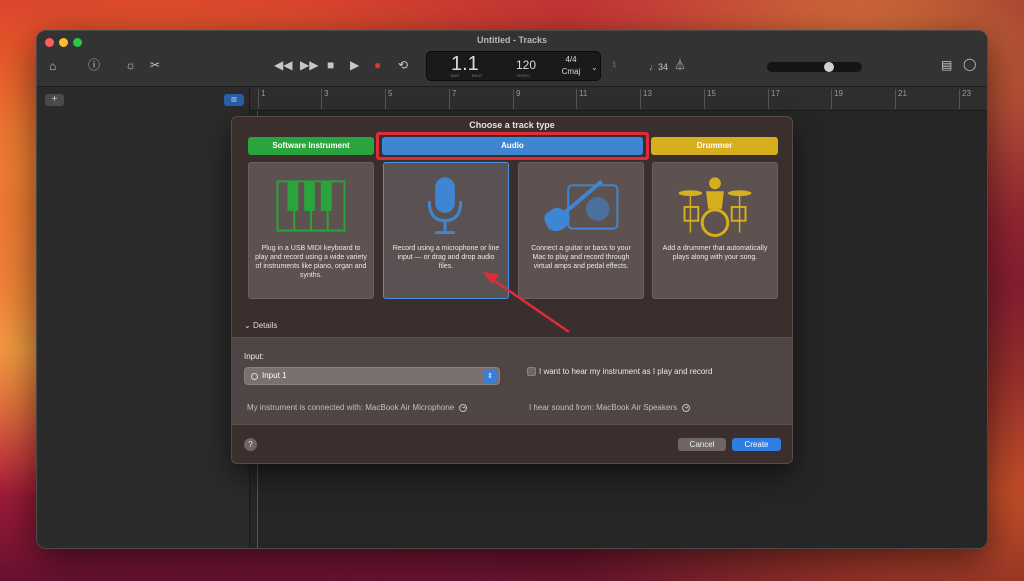  I want to click on master-volume-knob, so click(829, 67).